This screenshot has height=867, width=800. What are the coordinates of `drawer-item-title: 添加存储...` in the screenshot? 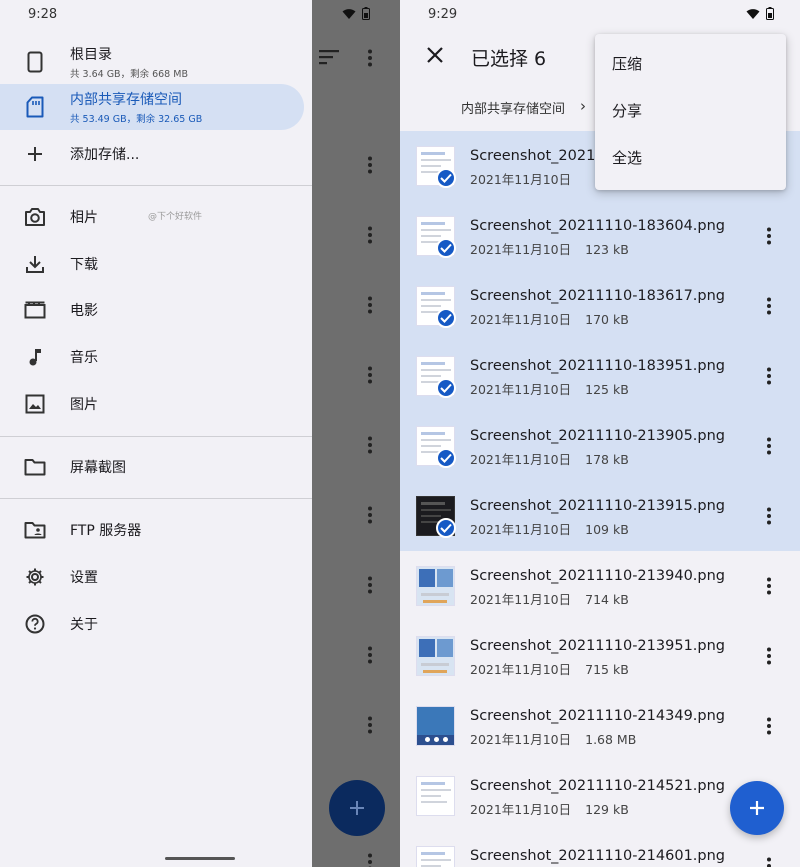 It's located at (105, 155).